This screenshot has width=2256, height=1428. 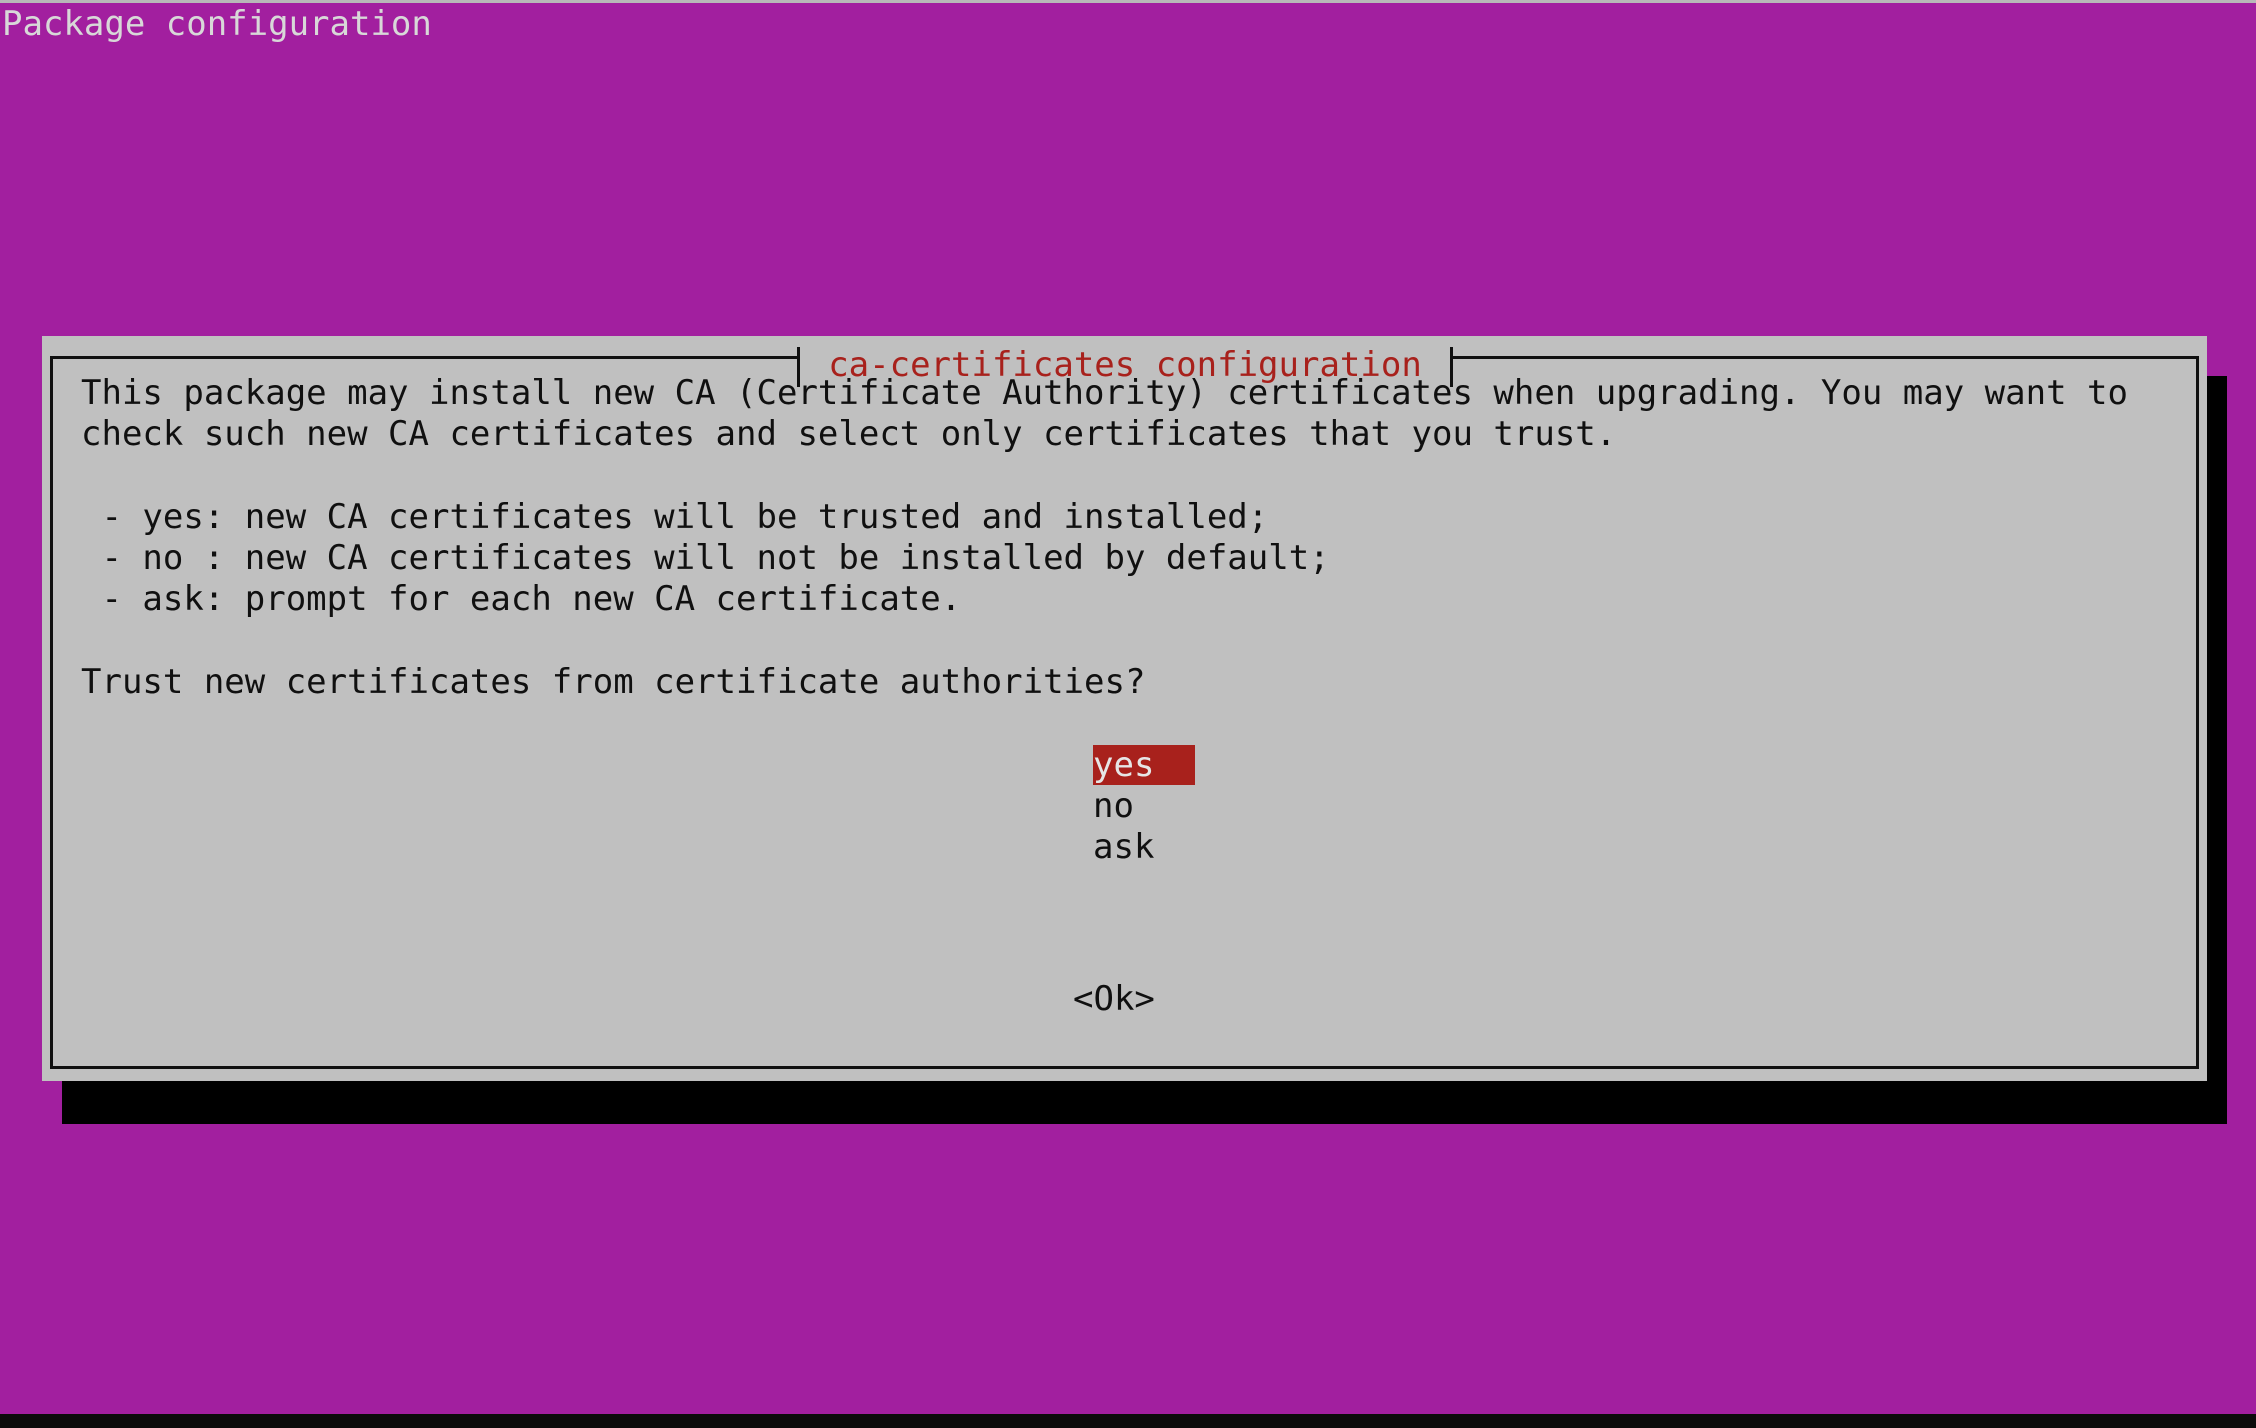 I want to click on menu-option-ask: ask, so click(x=1123, y=847).